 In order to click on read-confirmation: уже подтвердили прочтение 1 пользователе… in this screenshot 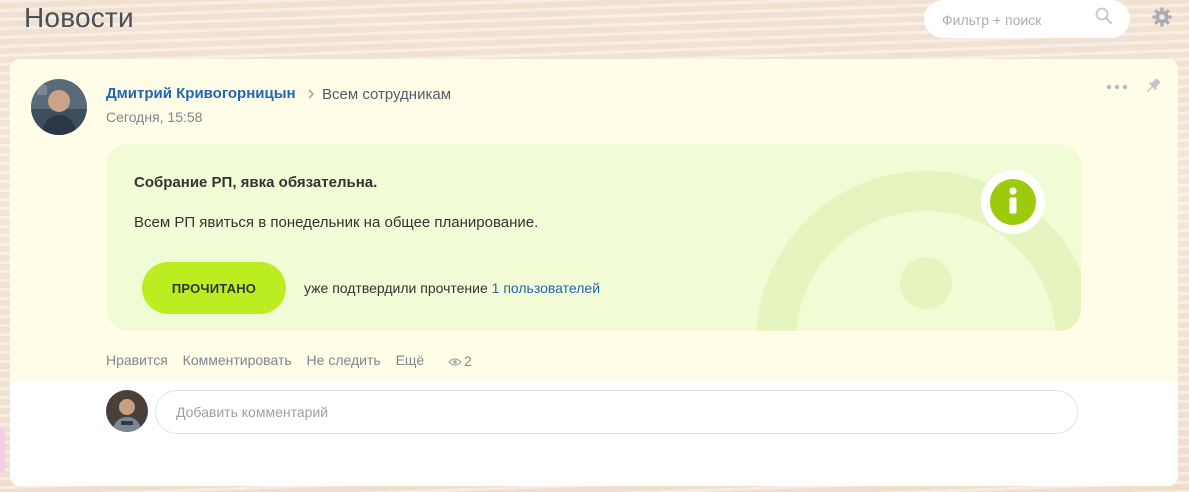, I will do `click(452, 288)`.